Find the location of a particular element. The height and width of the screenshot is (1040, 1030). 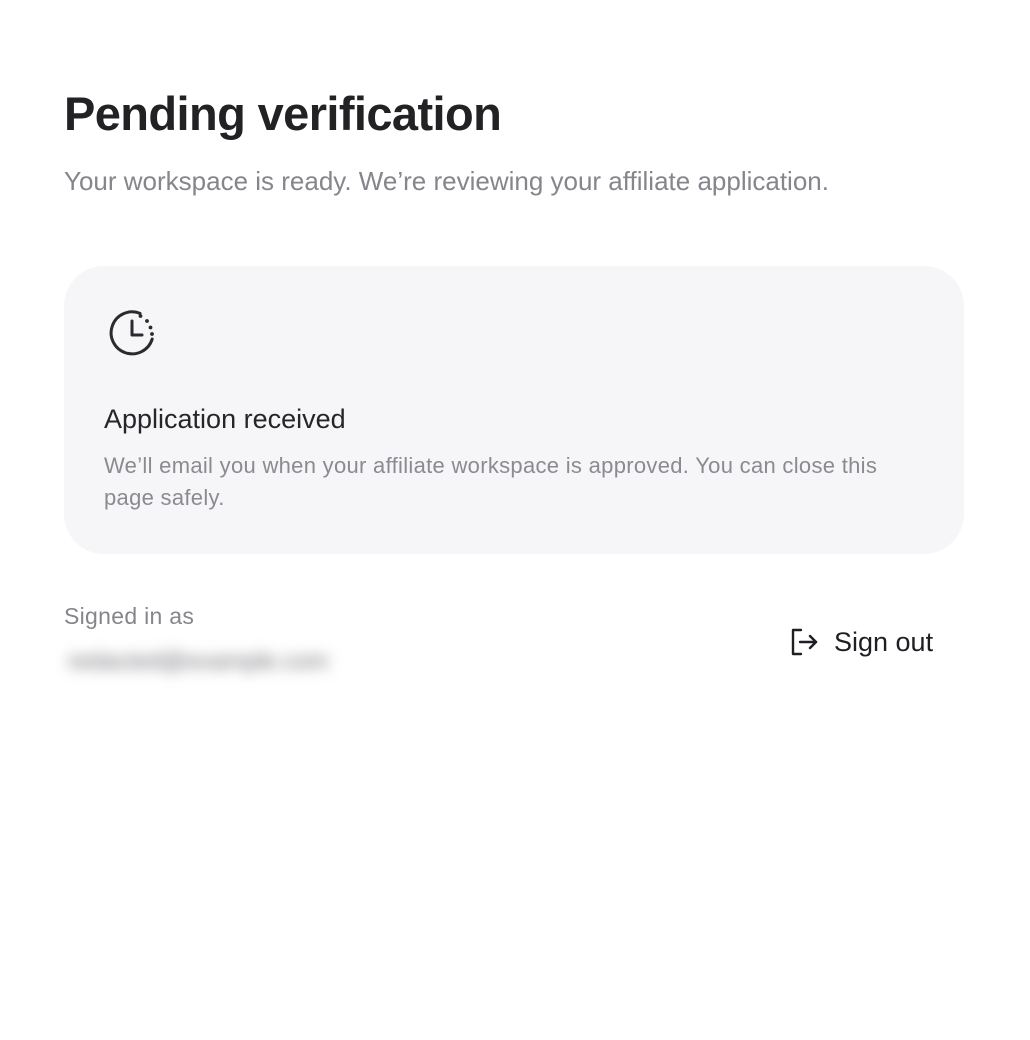

signed-in-label: Signed in as is located at coordinates (129, 616).